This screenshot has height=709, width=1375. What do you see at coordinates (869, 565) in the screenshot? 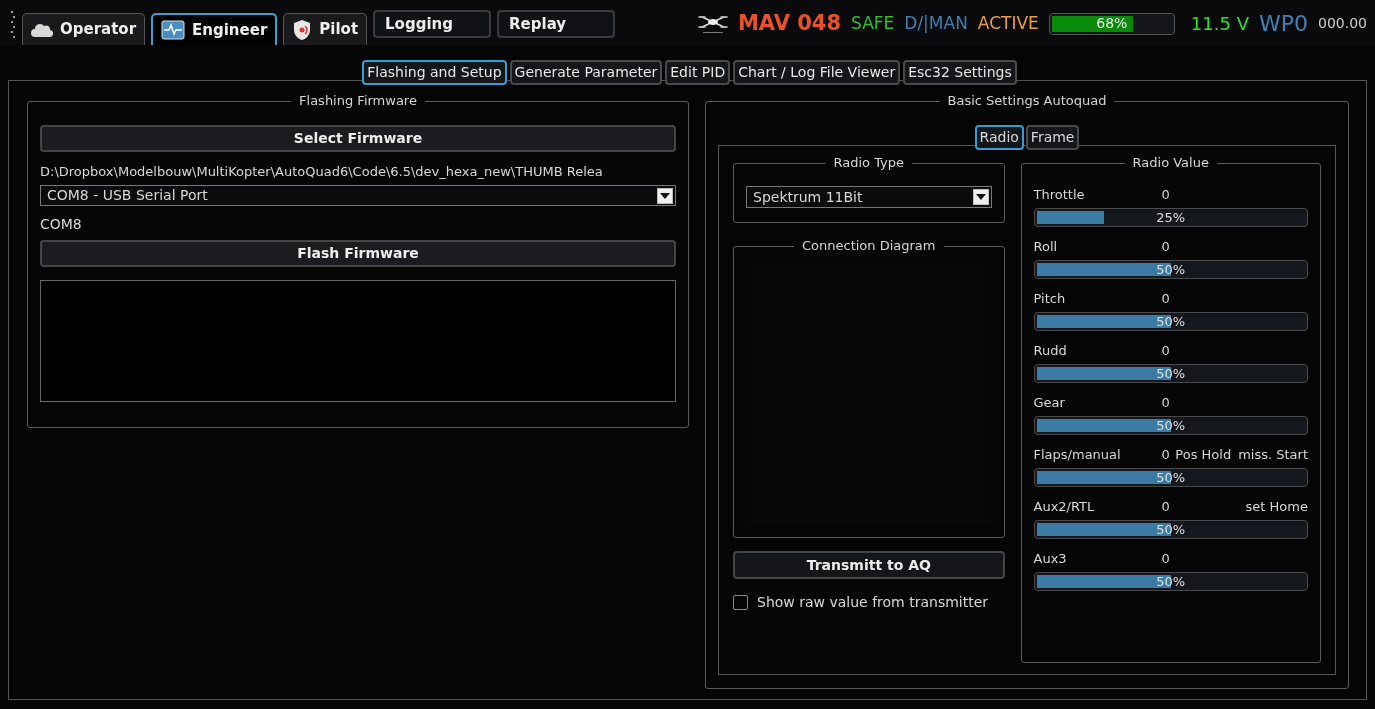
I see `transmit-button: Transmitt to AQ` at bounding box center [869, 565].